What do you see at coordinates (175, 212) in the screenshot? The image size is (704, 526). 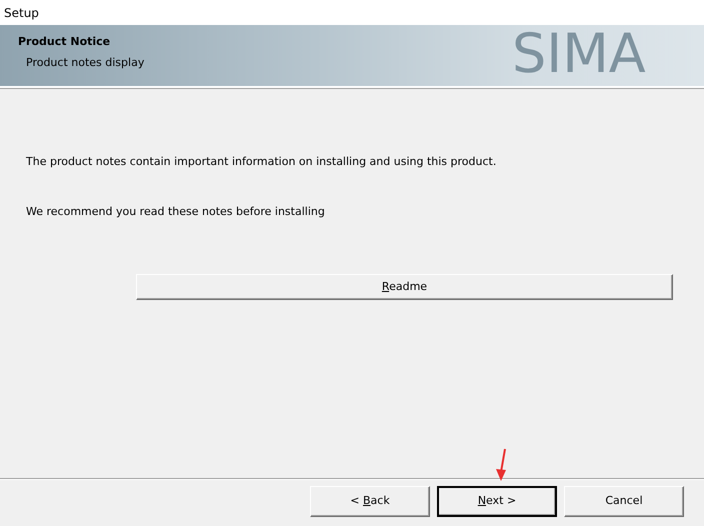 I see `paragraph: We recommend you read these notes before installing` at bounding box center [175, 212].